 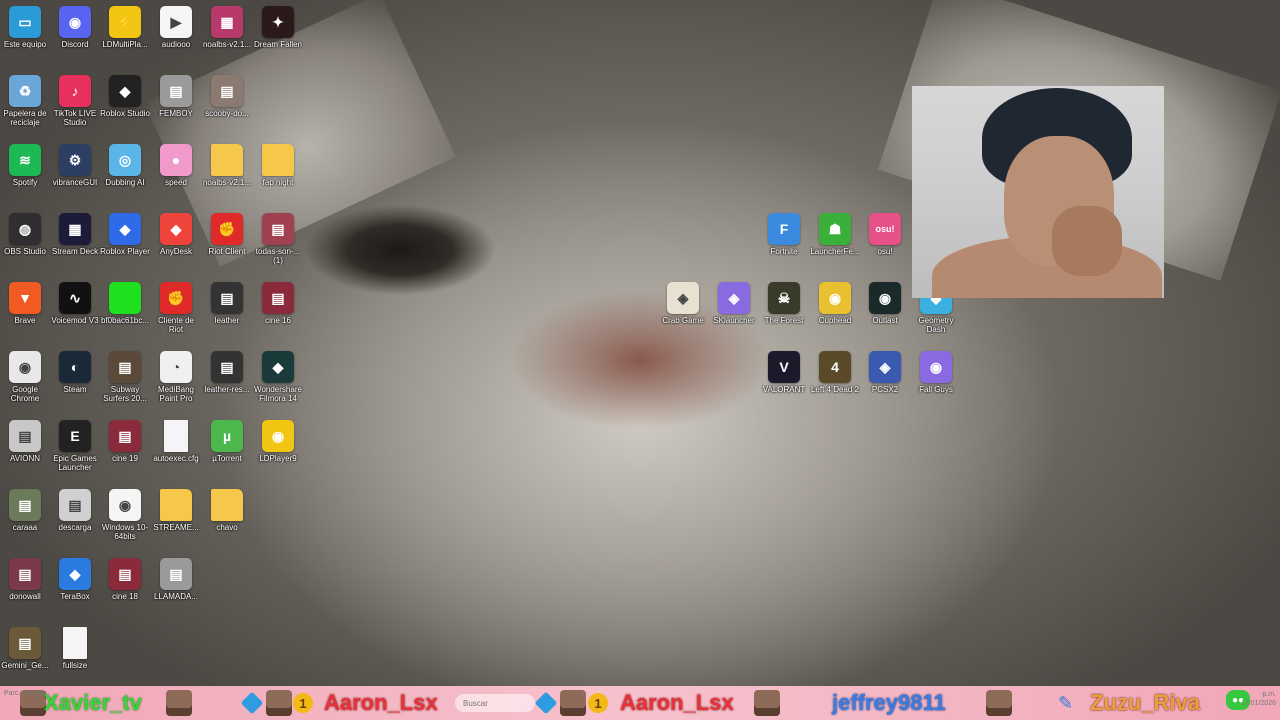 What do you see at coordinates (227, 507) in the screenshot?
I see `desktop-icon: chavo` at bounding box center [227, 507].